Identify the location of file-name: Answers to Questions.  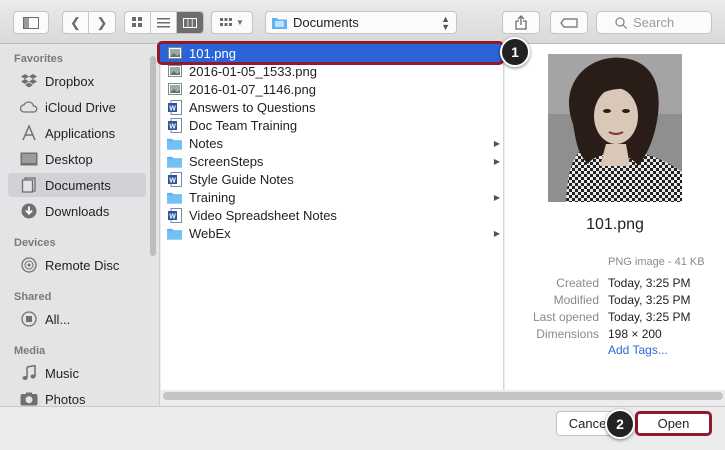
(252, 107).